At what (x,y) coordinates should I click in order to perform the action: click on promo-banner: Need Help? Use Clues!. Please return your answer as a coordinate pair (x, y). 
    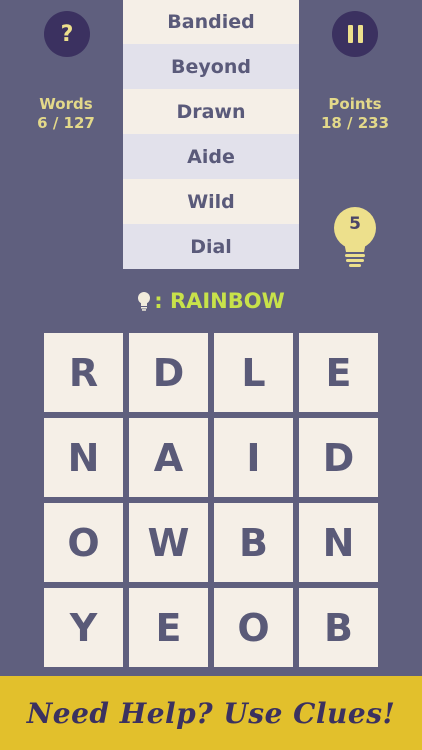
    Looking at the image, I should click on (211, 713).